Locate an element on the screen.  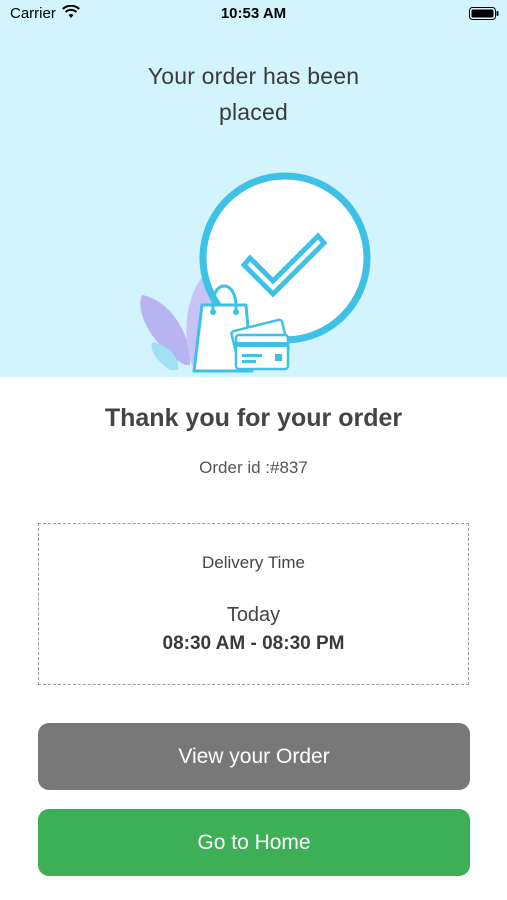
thank-you-heading: Thank you for your order is located at coordinates (253, 418).